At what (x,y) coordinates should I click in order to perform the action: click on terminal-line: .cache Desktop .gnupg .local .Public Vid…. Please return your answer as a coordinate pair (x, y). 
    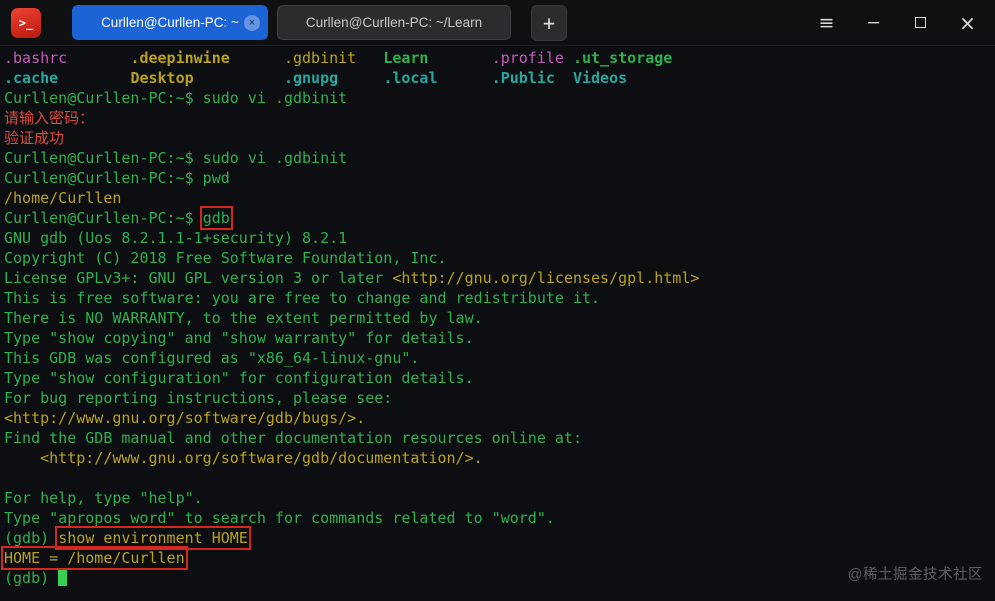
    Looking at the image, I should click on (499, 78).